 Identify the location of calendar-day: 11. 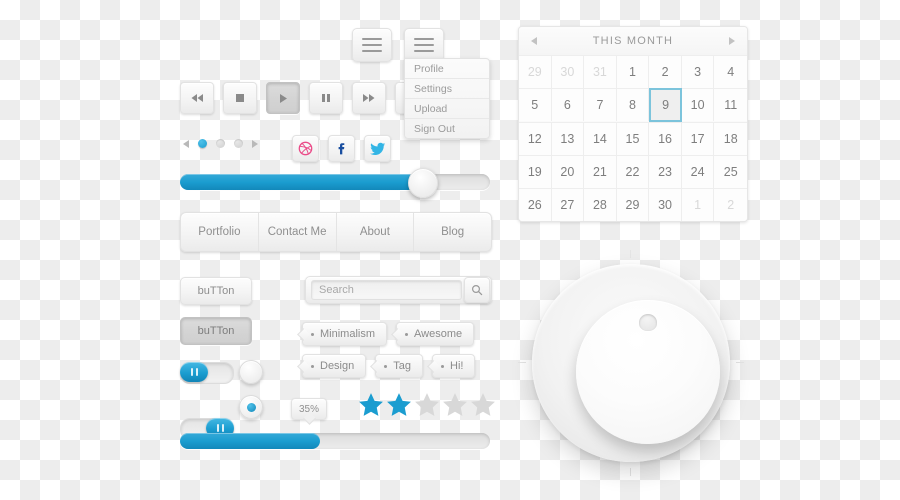
(730, 104).